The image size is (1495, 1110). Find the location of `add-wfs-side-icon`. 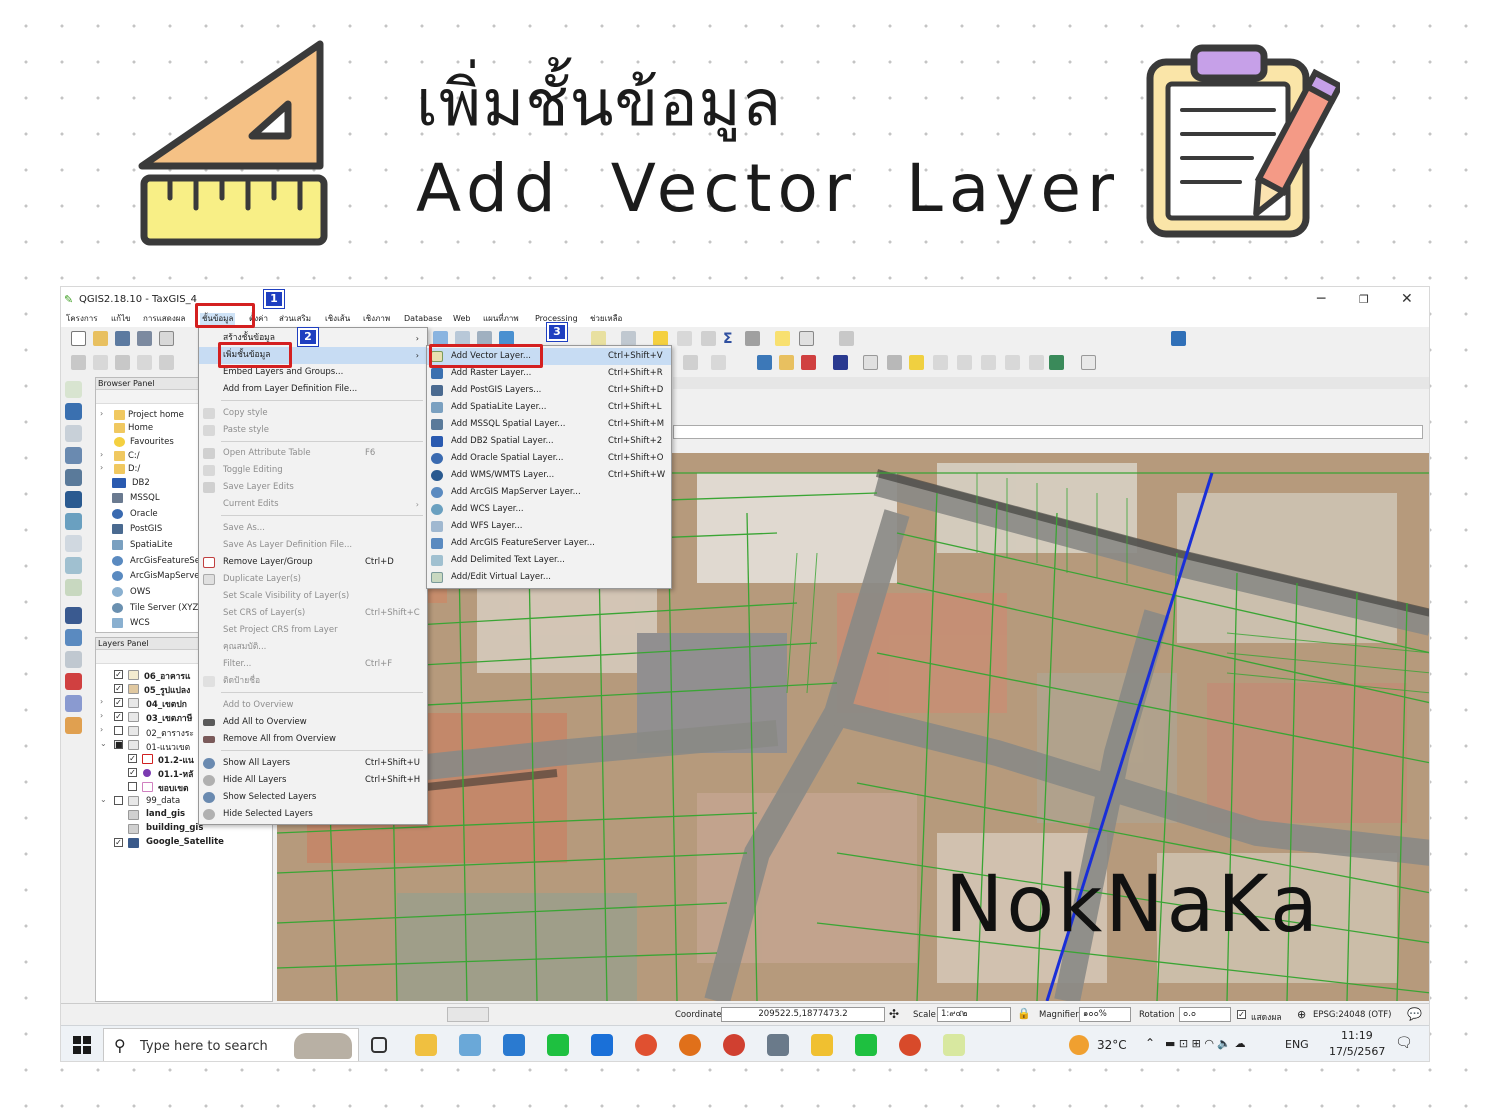

add-wfs-side-icon is located at coordinates (73, 543).